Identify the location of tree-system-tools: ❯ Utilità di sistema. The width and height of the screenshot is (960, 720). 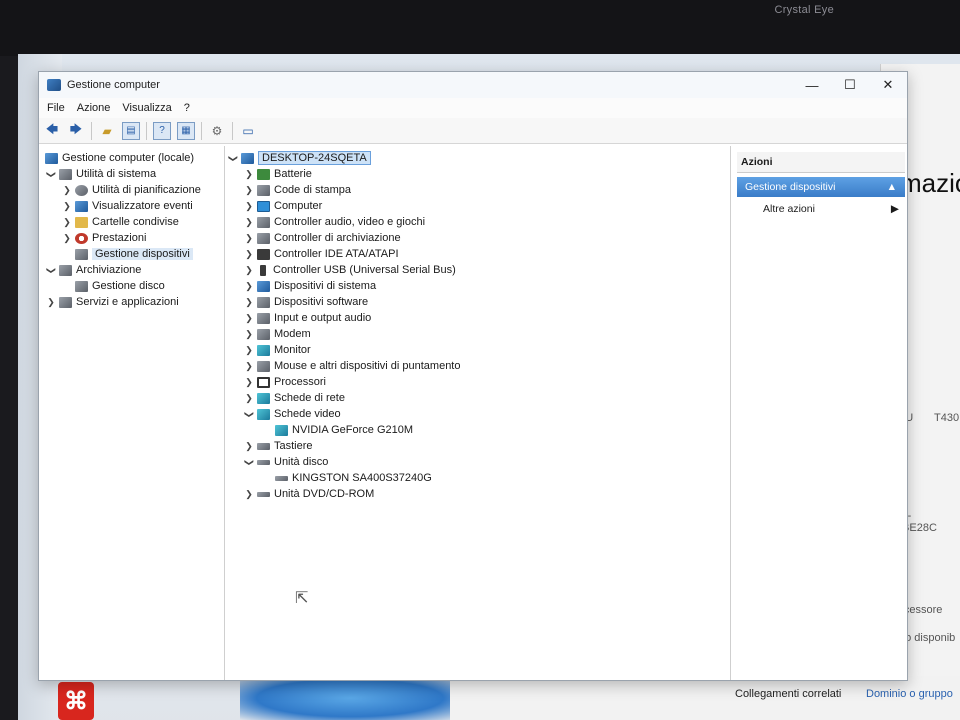
(131, 174).